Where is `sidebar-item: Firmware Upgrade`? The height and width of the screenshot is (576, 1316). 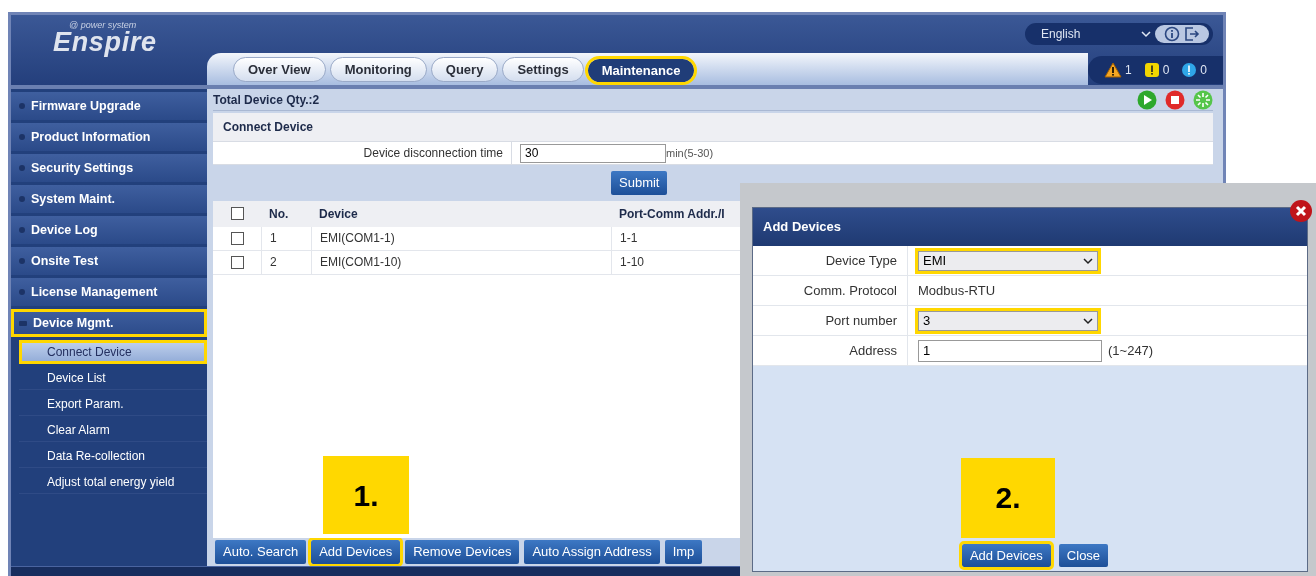 sidebar-item: Firmware Upgrade is located at coordinates (109, 106).